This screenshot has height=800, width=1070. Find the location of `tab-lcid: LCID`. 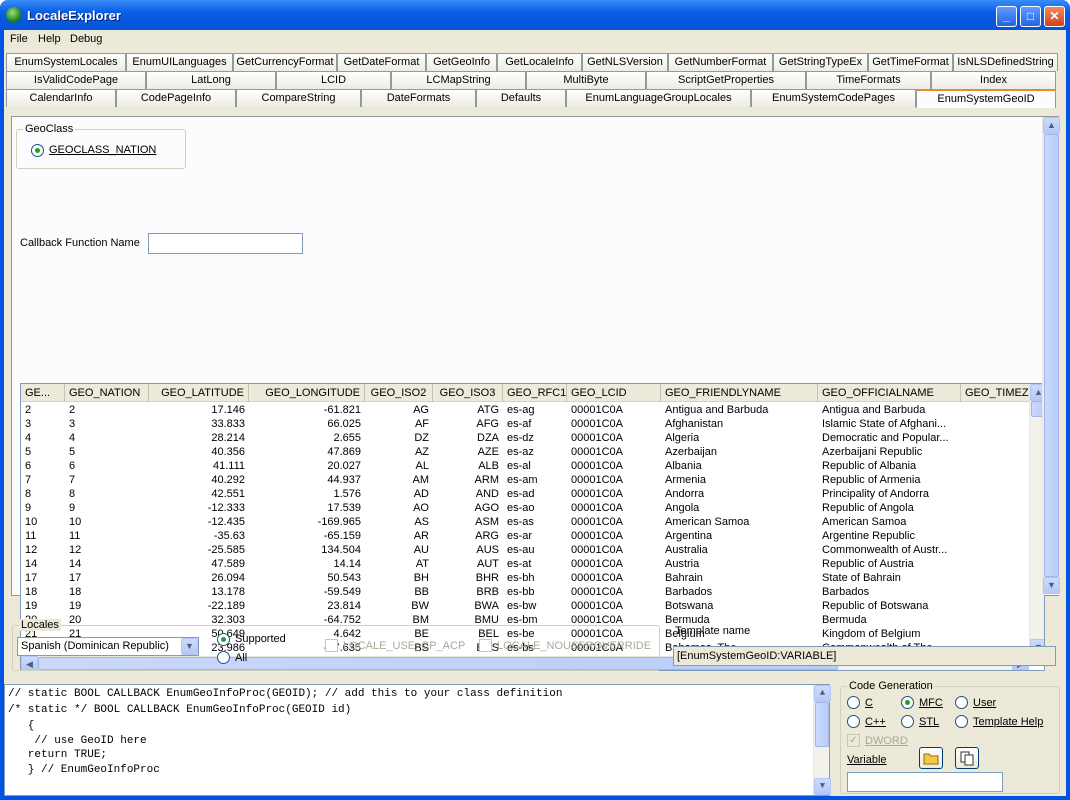

tab-lcid: LCID is located at coordinates (333, 80).